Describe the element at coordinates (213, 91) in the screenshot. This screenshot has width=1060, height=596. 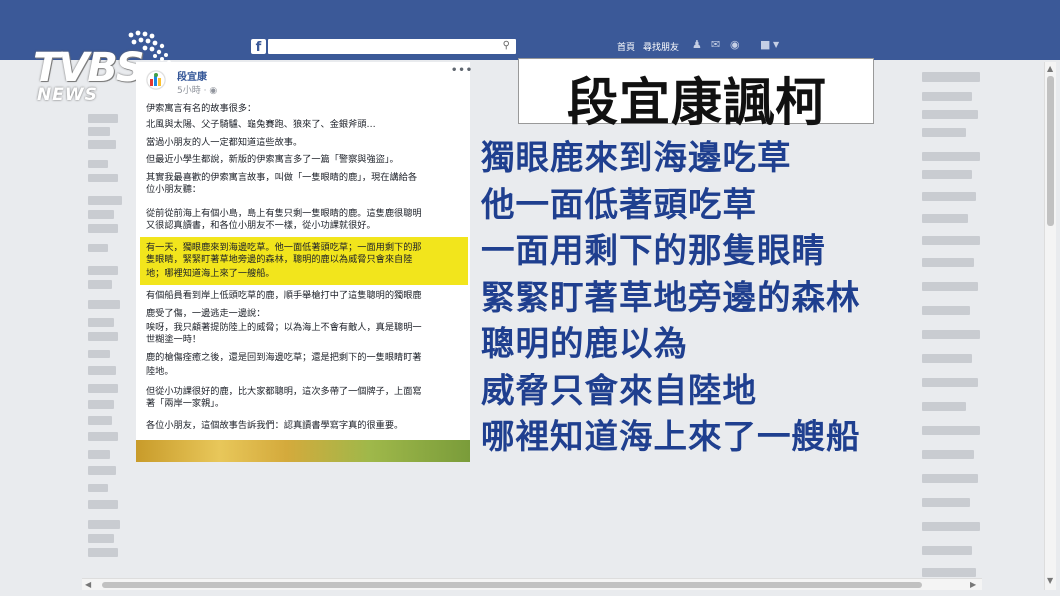
I see `public-globe-icon: ◉` at that location.